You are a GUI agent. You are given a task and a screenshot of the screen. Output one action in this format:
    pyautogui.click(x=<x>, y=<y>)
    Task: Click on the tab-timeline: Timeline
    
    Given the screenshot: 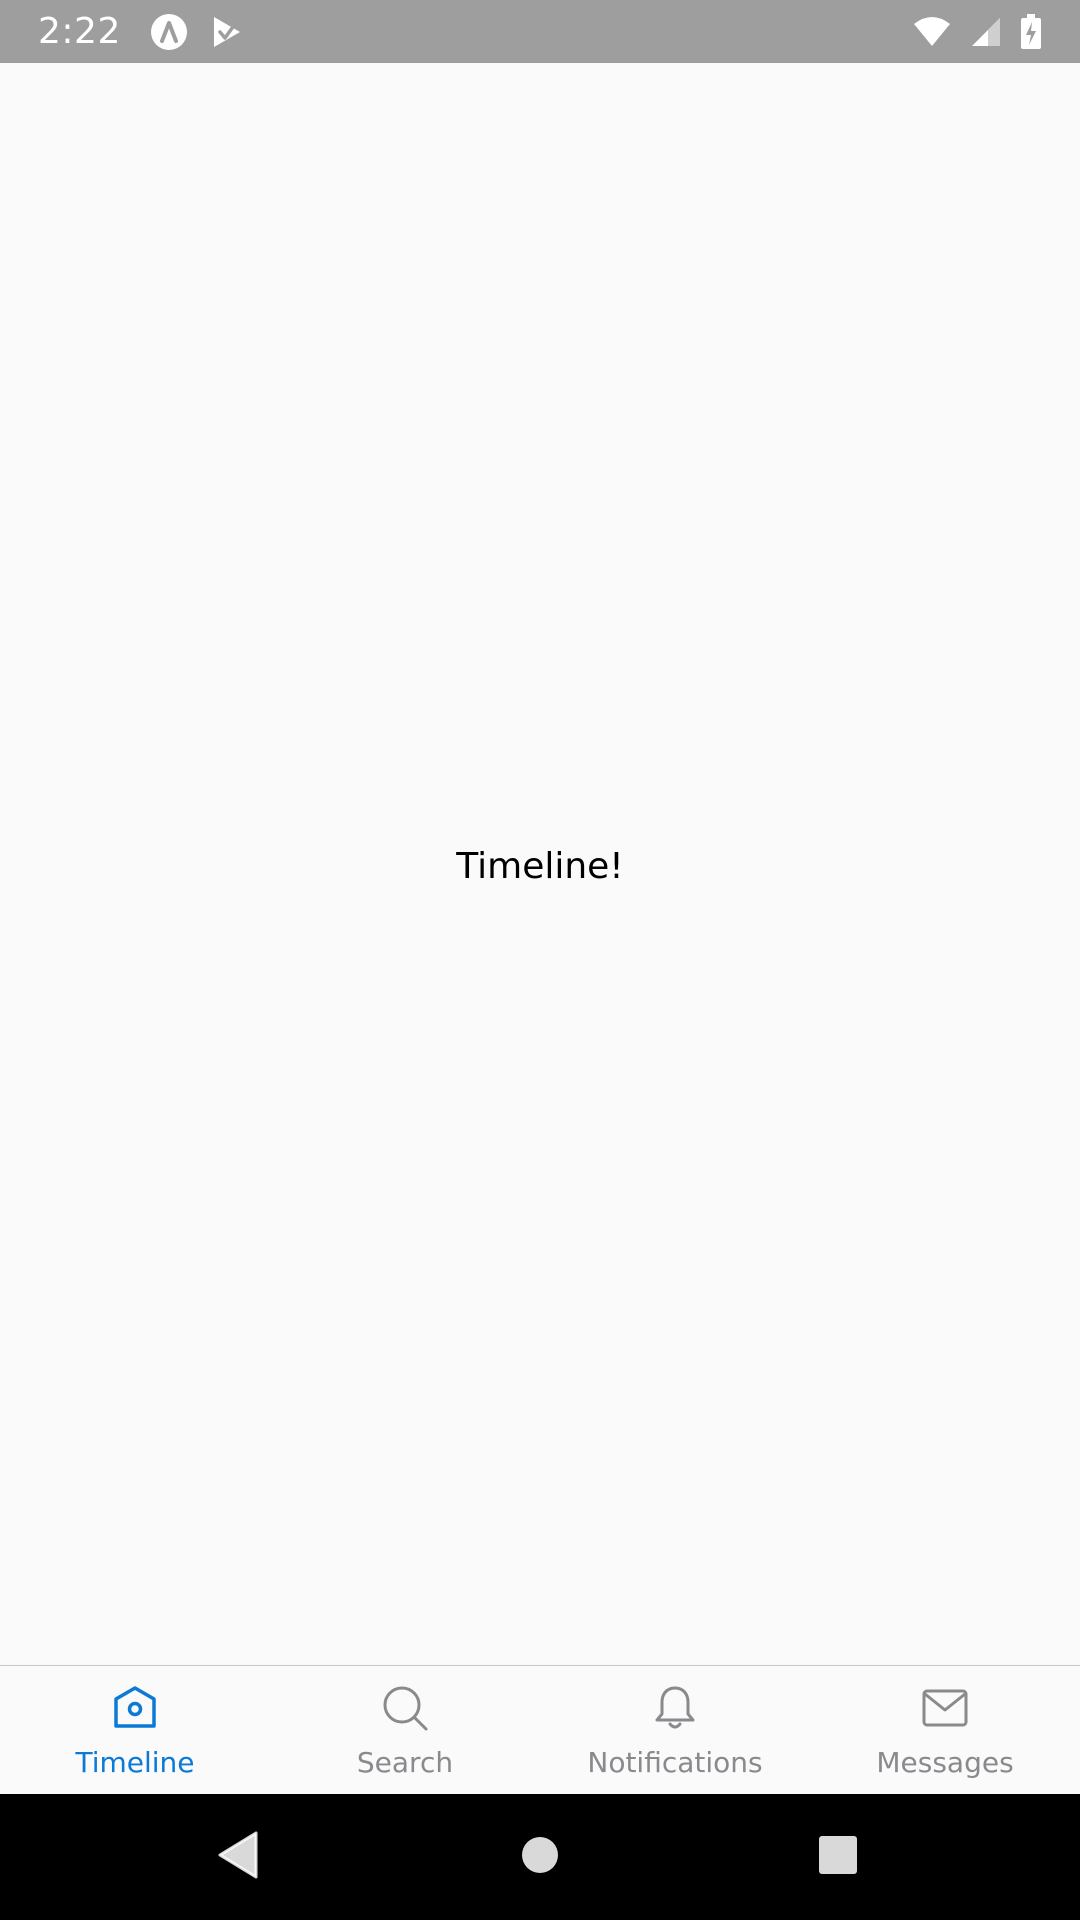 What is the action you would take?
    pyautogui.click(x=135, y=1730)
    